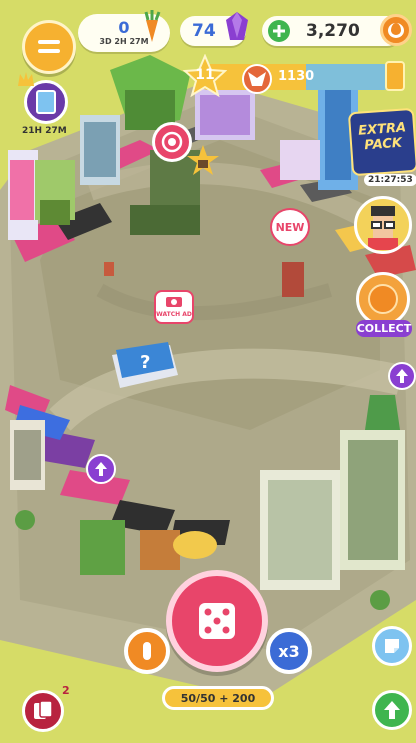  Describe the element at coordinates (396, 30) in the screenshot. I see `coin-icon` at that location.